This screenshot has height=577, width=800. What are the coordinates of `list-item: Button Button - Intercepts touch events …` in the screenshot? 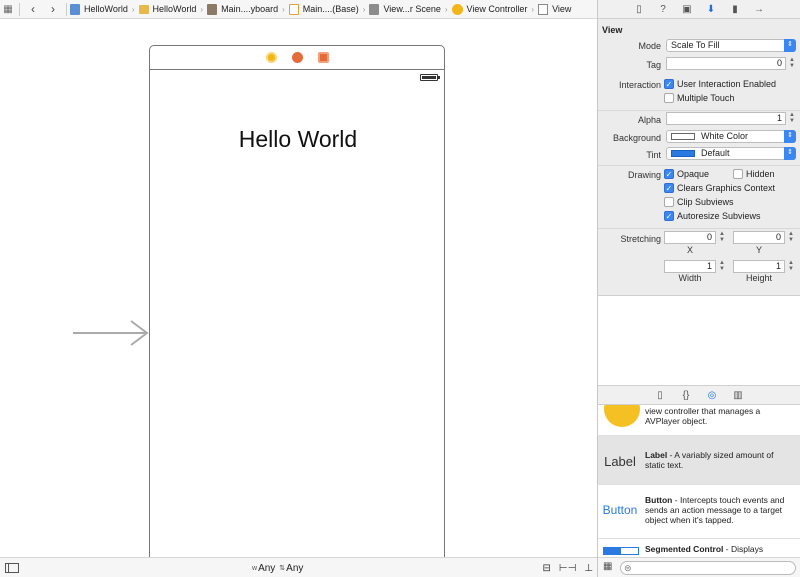 It's located at (699, 512).